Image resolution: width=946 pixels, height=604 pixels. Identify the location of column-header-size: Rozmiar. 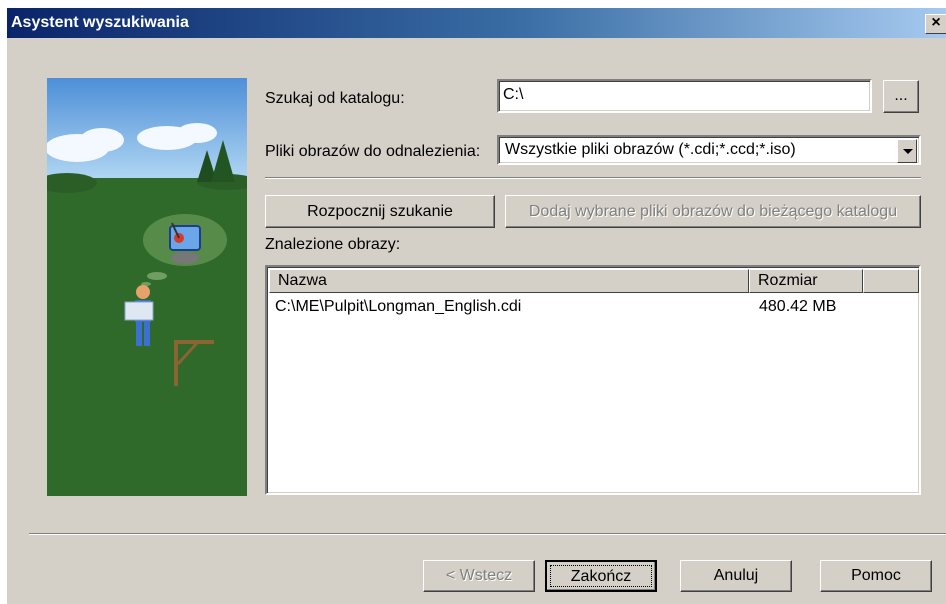
(806, 281).